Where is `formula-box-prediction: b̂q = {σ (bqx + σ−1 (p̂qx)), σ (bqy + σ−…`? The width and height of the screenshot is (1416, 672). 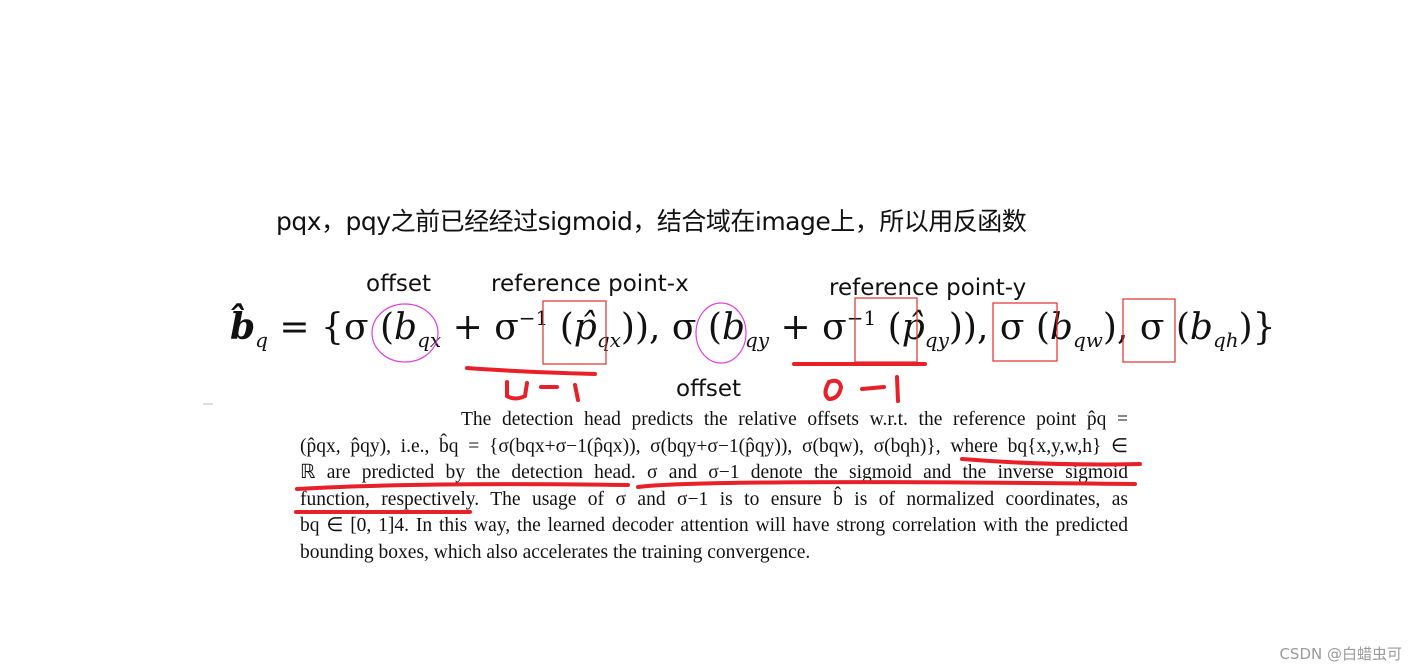
formula-box-prediction: b̂q = {σ (bqx + σ−1 (p̂qx)), σ (bqy + σ−… is located at coordinates (753, 329).